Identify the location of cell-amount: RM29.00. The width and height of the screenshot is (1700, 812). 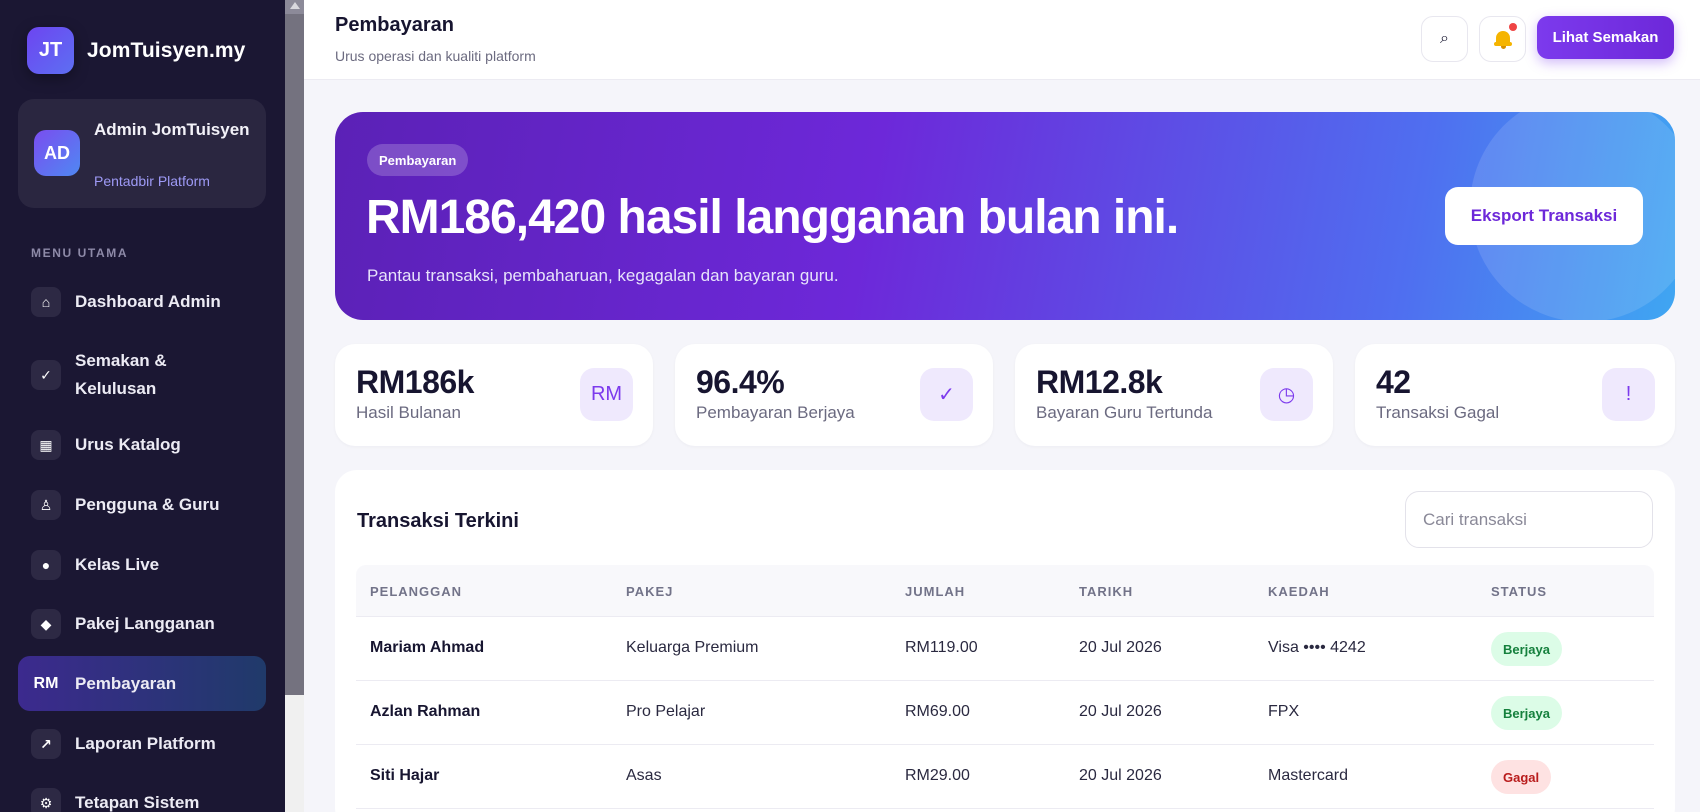
(937, 775).